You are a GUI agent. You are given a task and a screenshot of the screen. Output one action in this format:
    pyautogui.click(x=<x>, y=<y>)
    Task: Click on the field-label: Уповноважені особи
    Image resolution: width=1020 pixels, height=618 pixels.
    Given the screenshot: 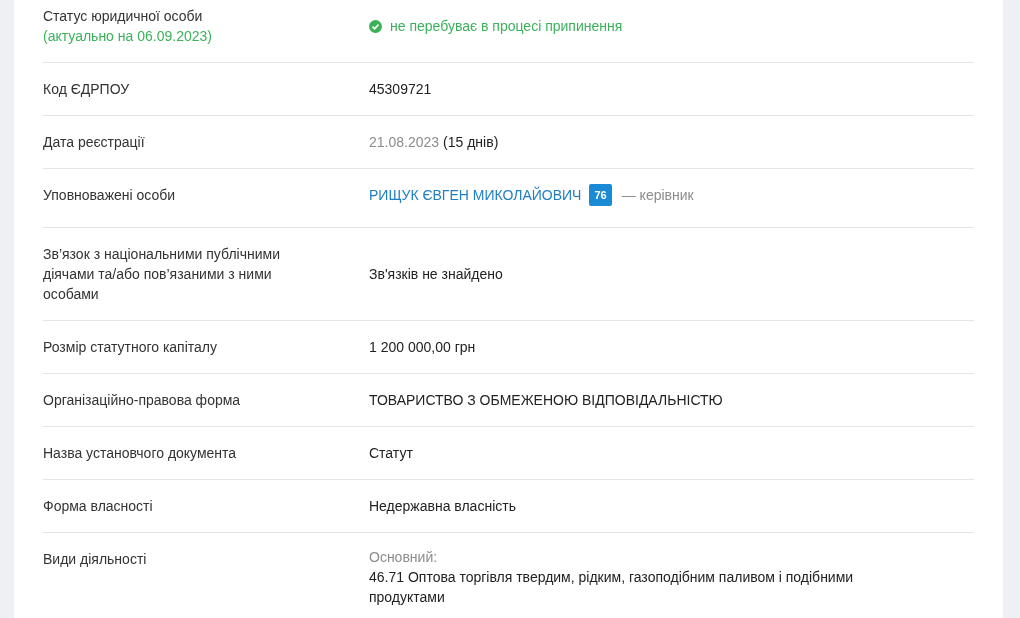 What is the action you would take?
    pyautogui.click(x=110, y=195)
    